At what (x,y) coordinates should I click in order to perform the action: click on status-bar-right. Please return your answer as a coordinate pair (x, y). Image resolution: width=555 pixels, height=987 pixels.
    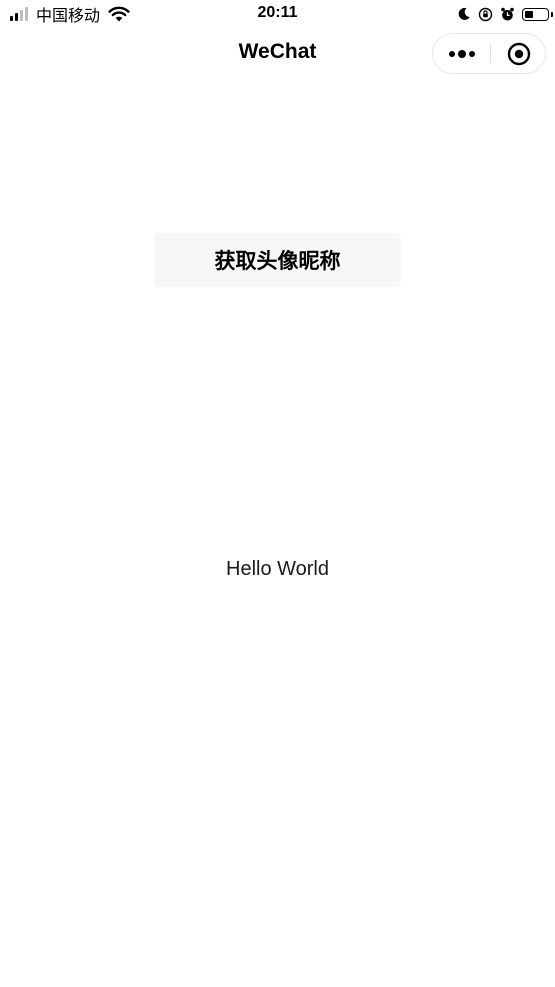
    Looking at the image, I should click on (501, 14).